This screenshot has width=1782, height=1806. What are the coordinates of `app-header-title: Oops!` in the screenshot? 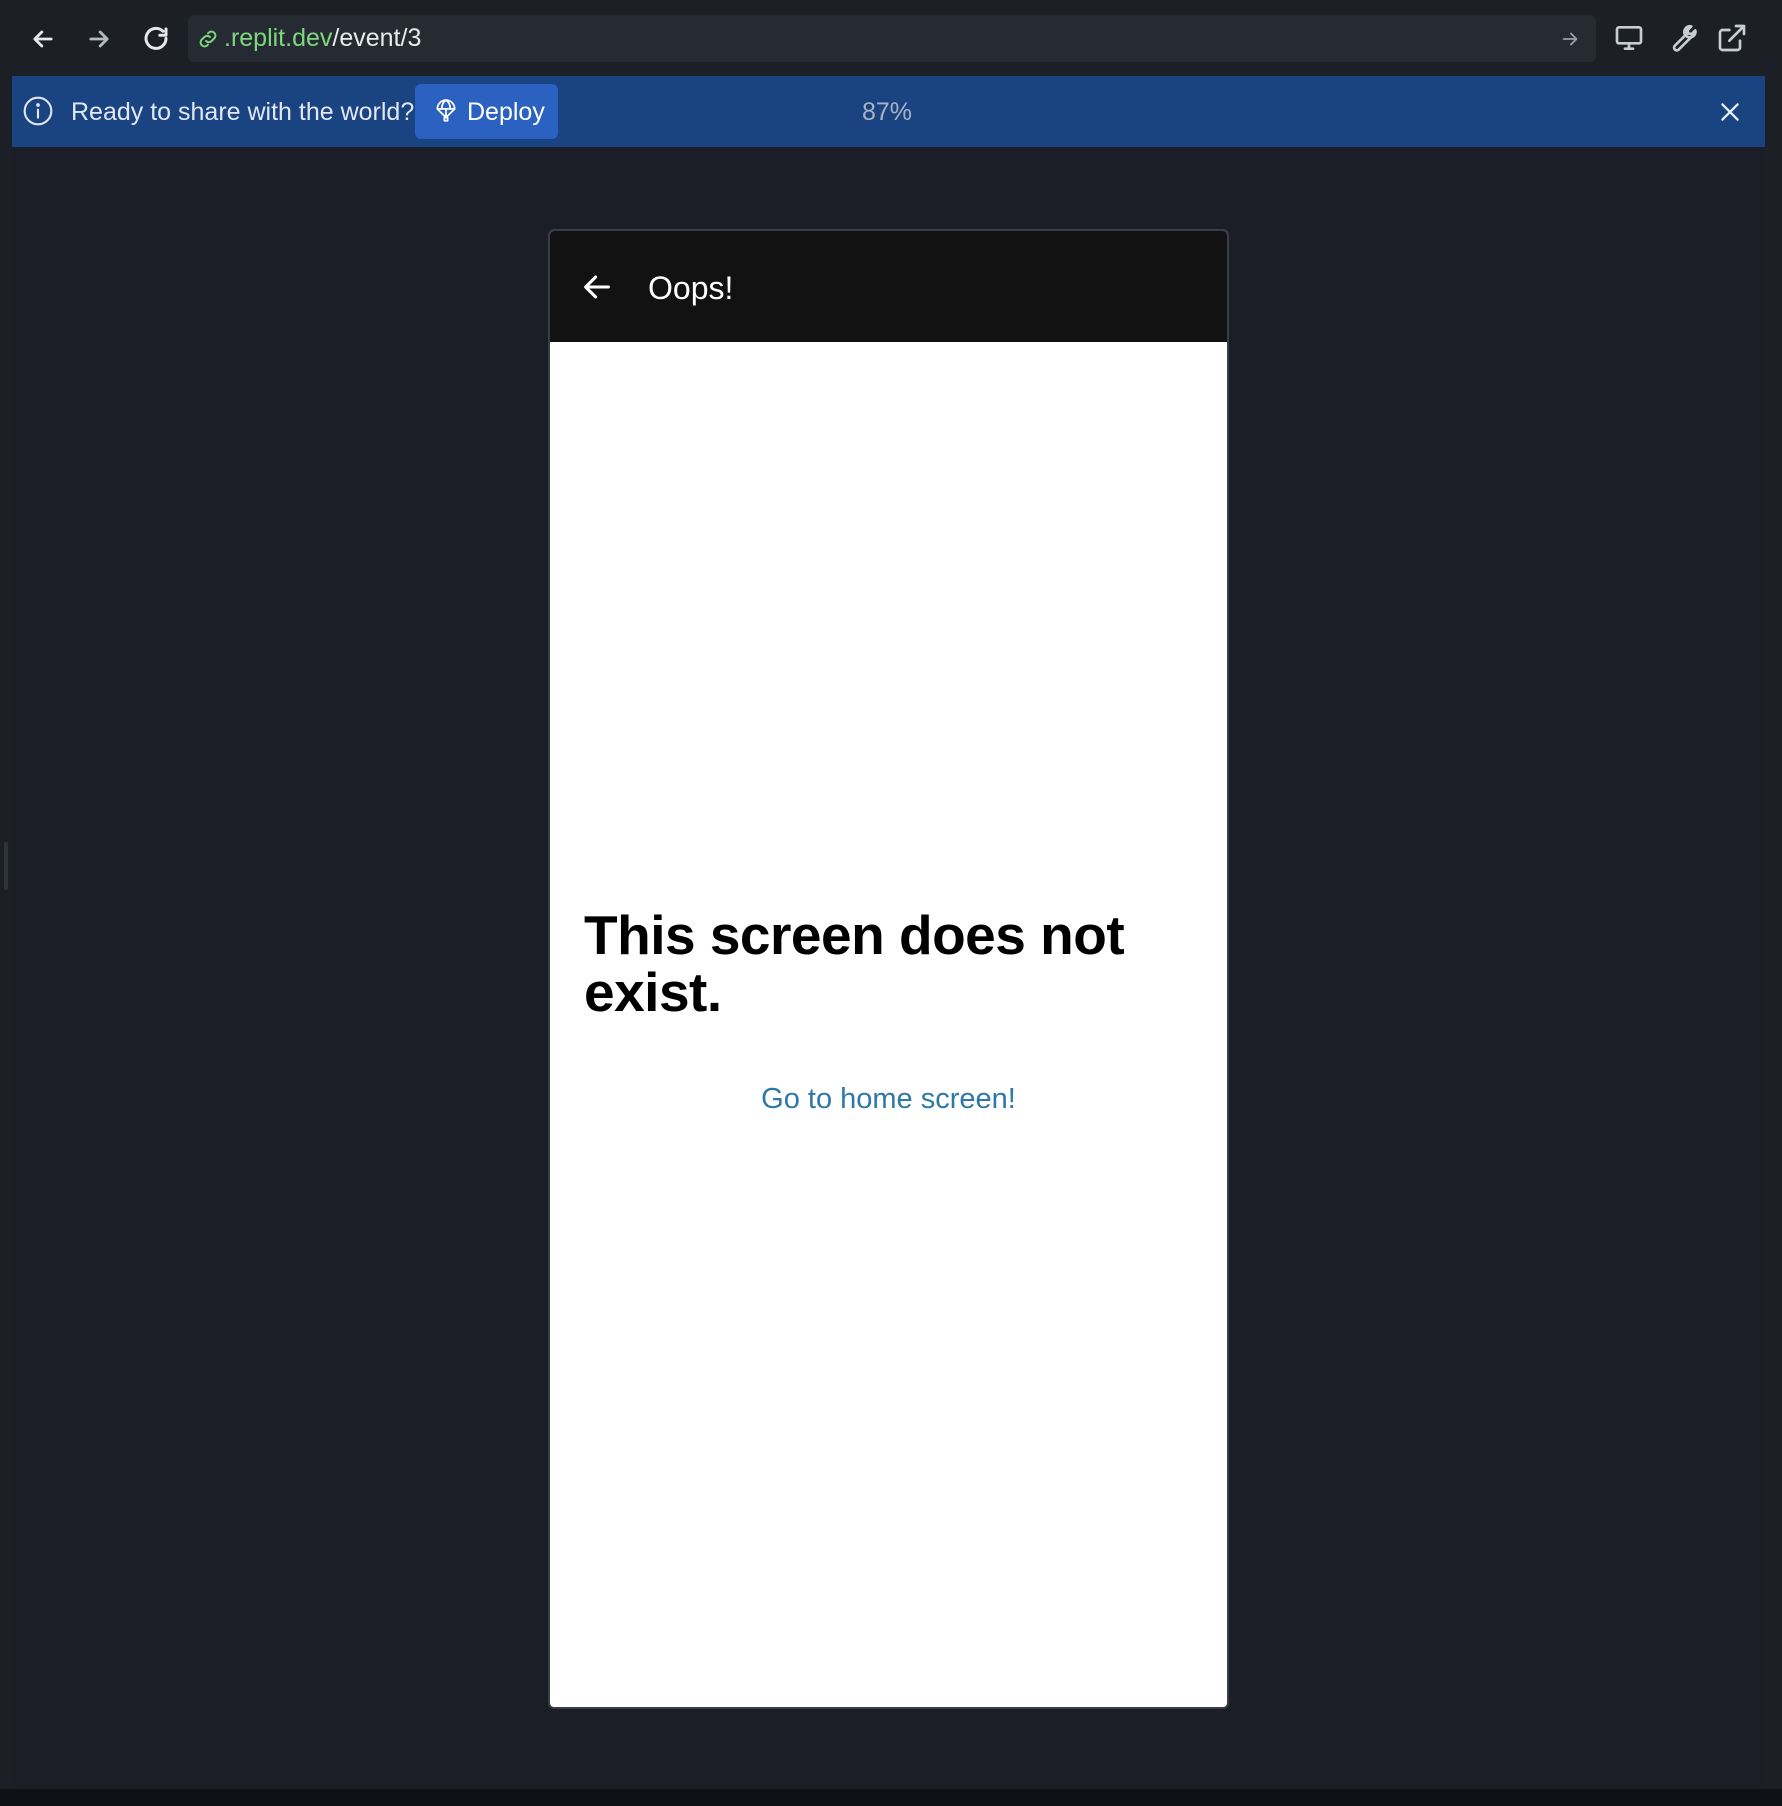 It's located at (691, 288).